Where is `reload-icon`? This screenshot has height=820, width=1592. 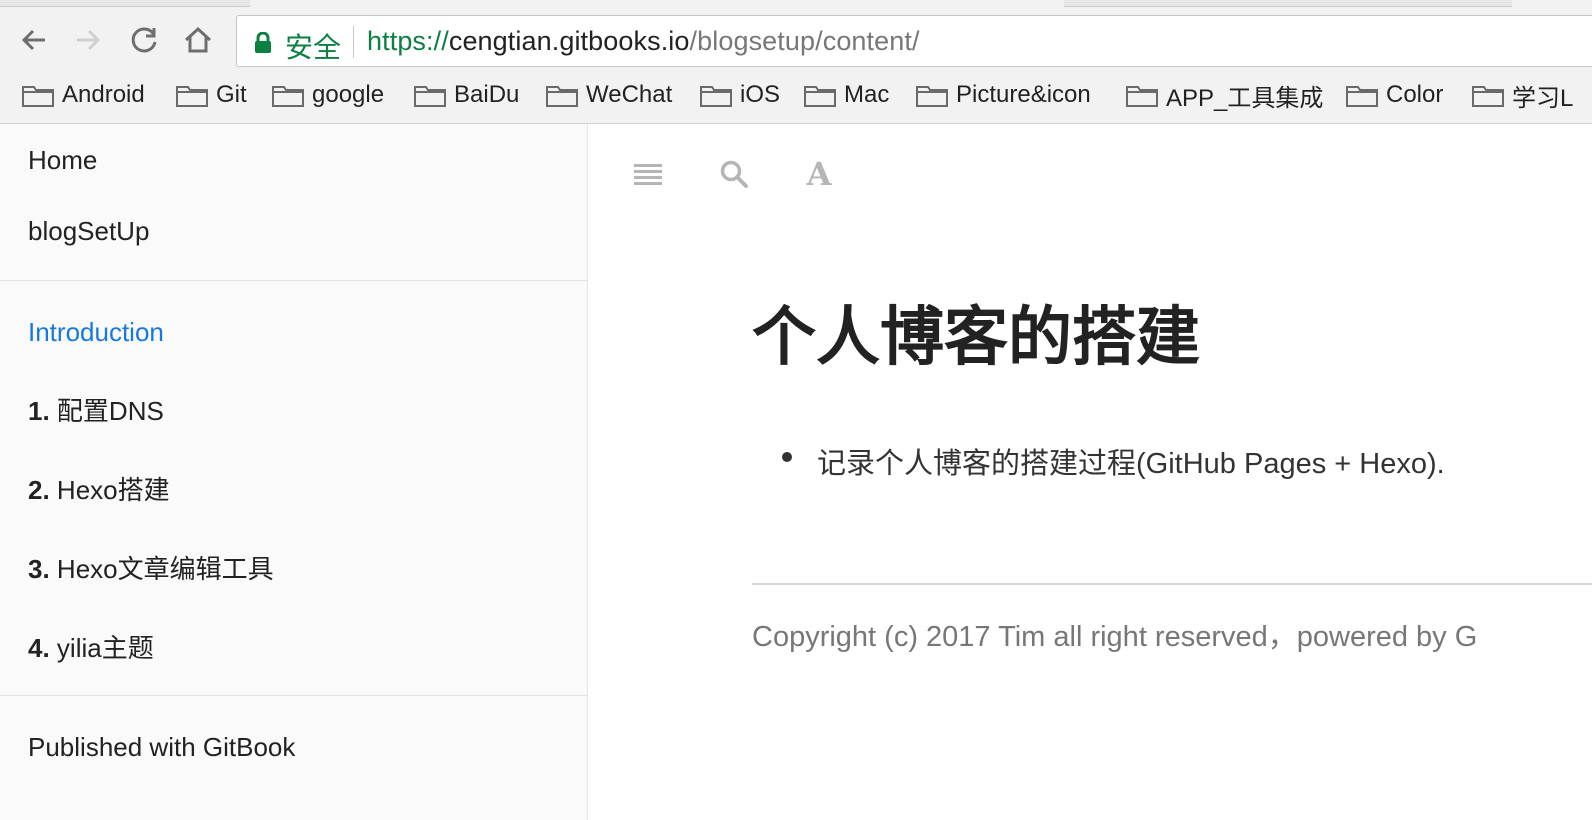
reload-icon is located at coordinates (144, 40).